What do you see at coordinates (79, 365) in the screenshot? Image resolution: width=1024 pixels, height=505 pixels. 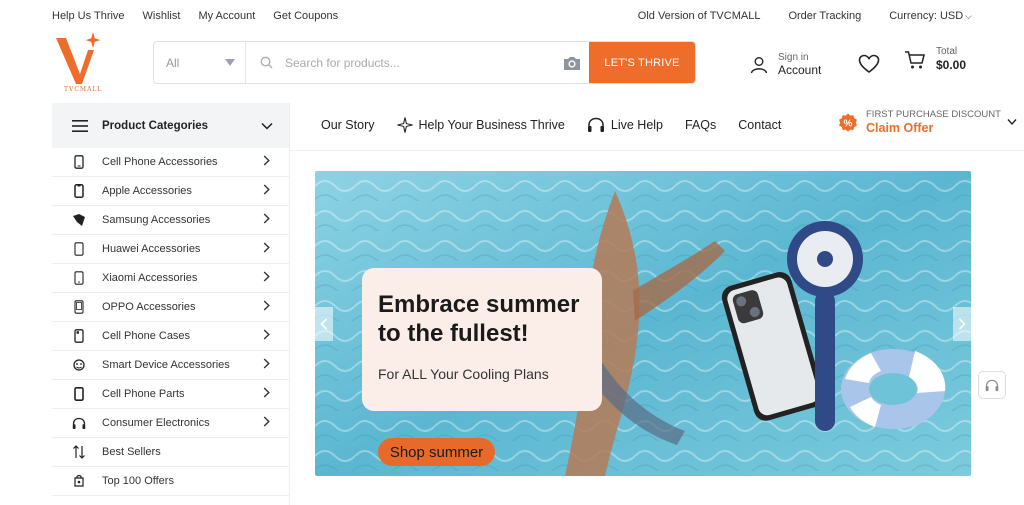 I see `smart-device-icon` at bounding box center [79, 365].